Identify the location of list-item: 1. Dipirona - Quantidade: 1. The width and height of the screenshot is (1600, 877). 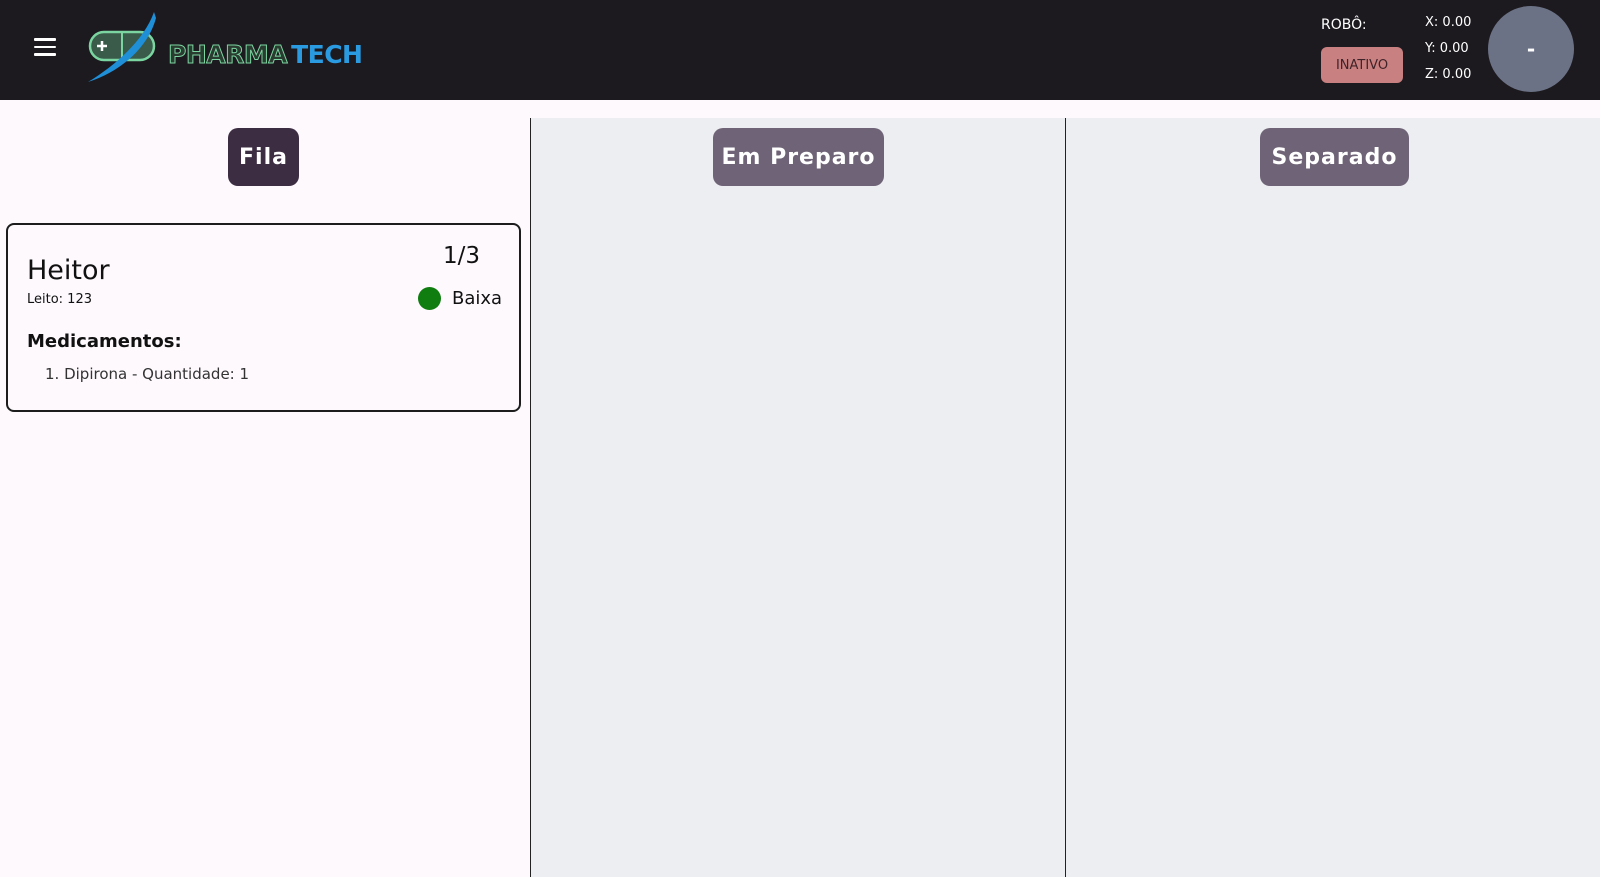
(147, 374).